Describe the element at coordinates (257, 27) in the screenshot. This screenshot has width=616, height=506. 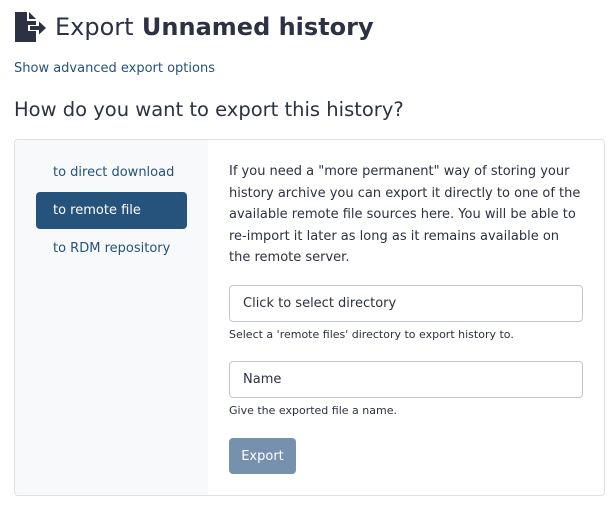
I see `history-name: Unnamed history` at that location.